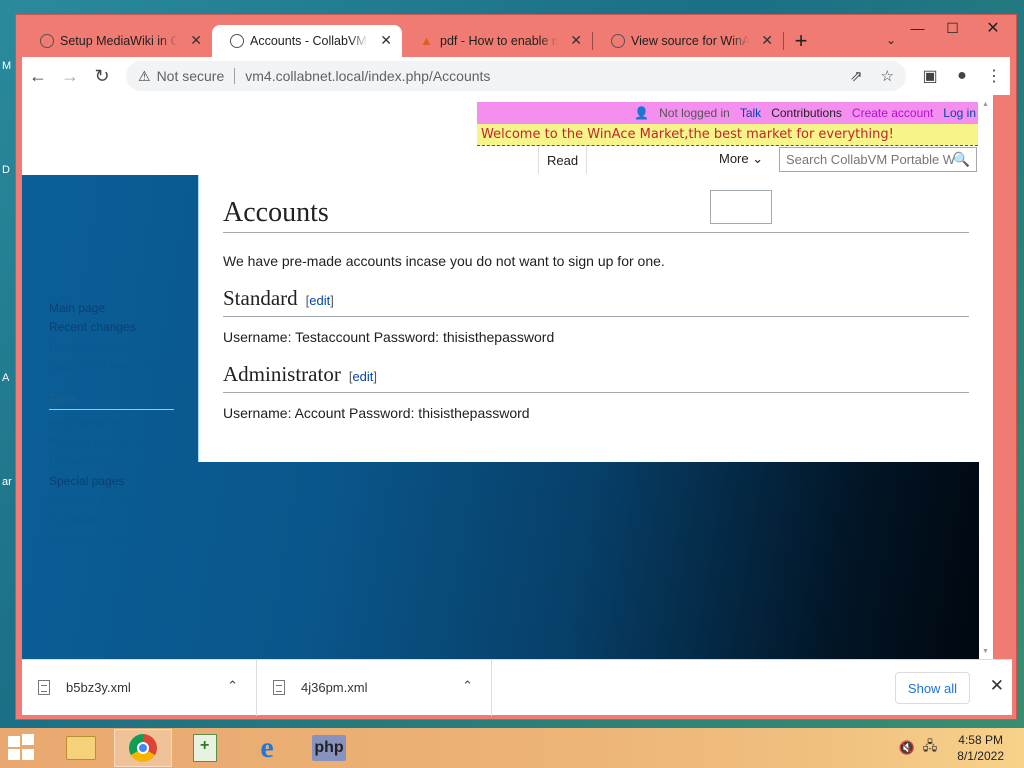 The height and width of the screenshot is (768, 1024). What do you see at coordinates (801, 41) in the screenshot?
I see `new-tab-button: +` at bounding box center [801, 41].